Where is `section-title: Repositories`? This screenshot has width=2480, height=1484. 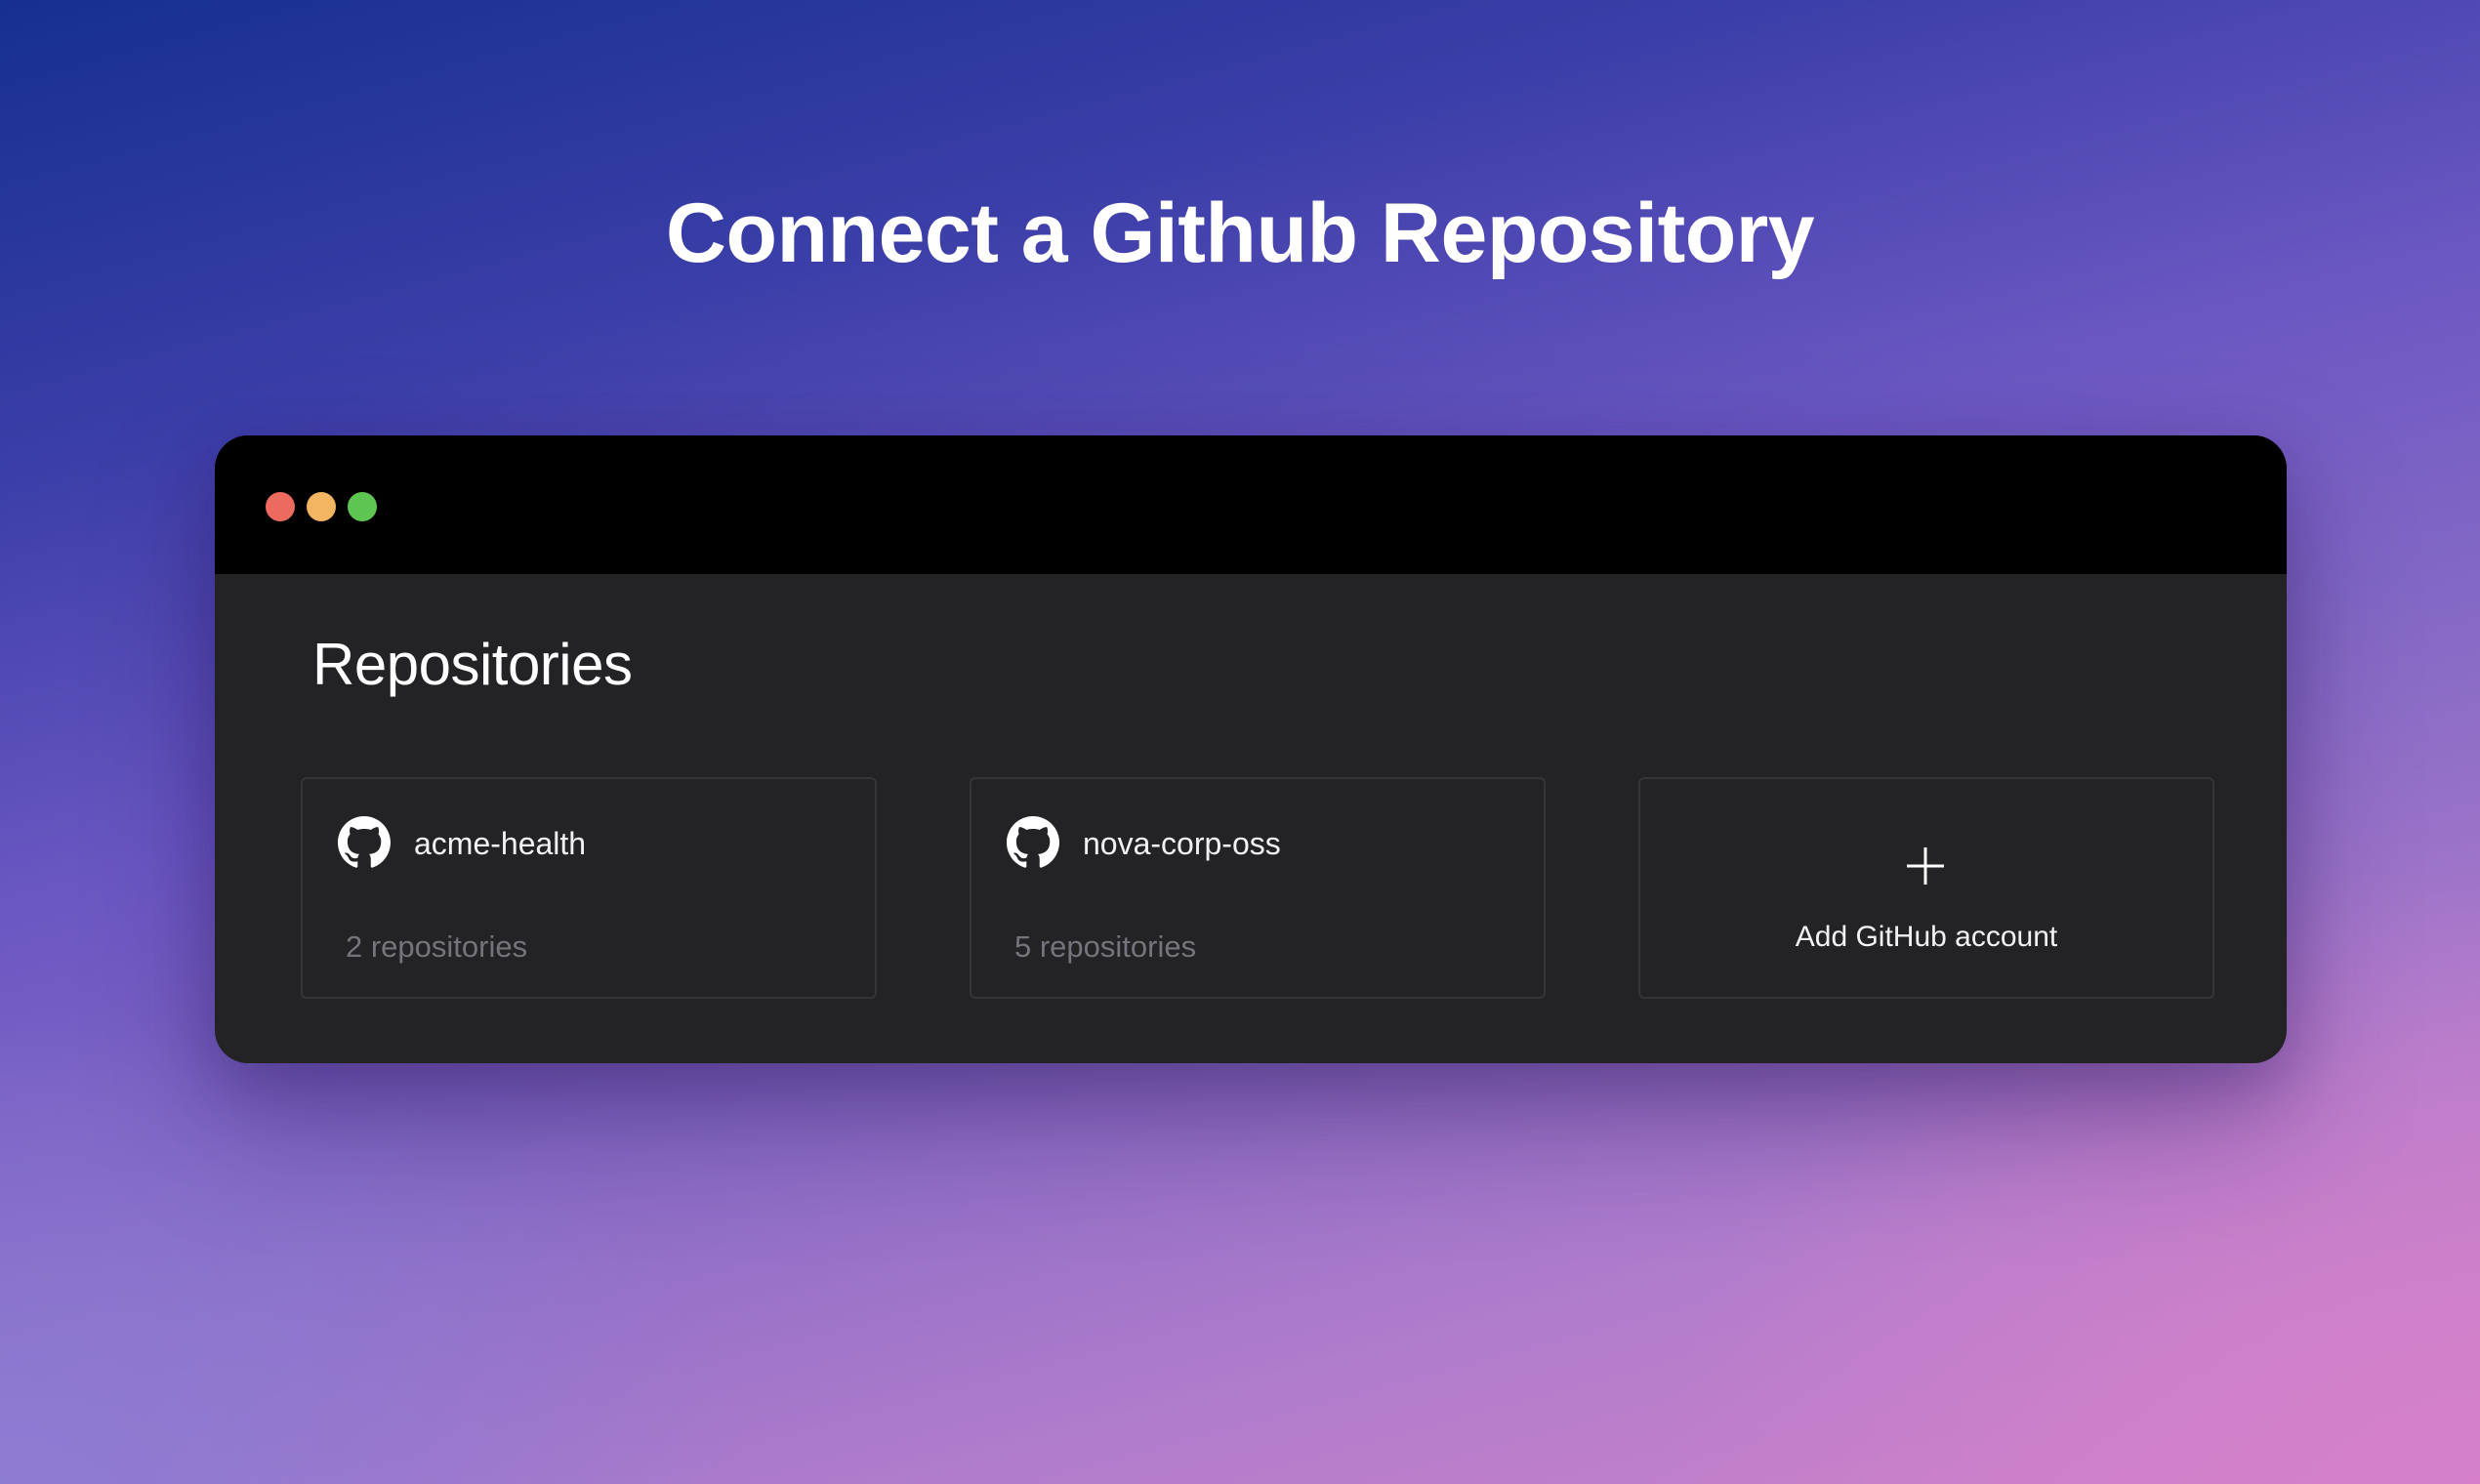 section-title: Repositories is located at coordinates (472, 665).